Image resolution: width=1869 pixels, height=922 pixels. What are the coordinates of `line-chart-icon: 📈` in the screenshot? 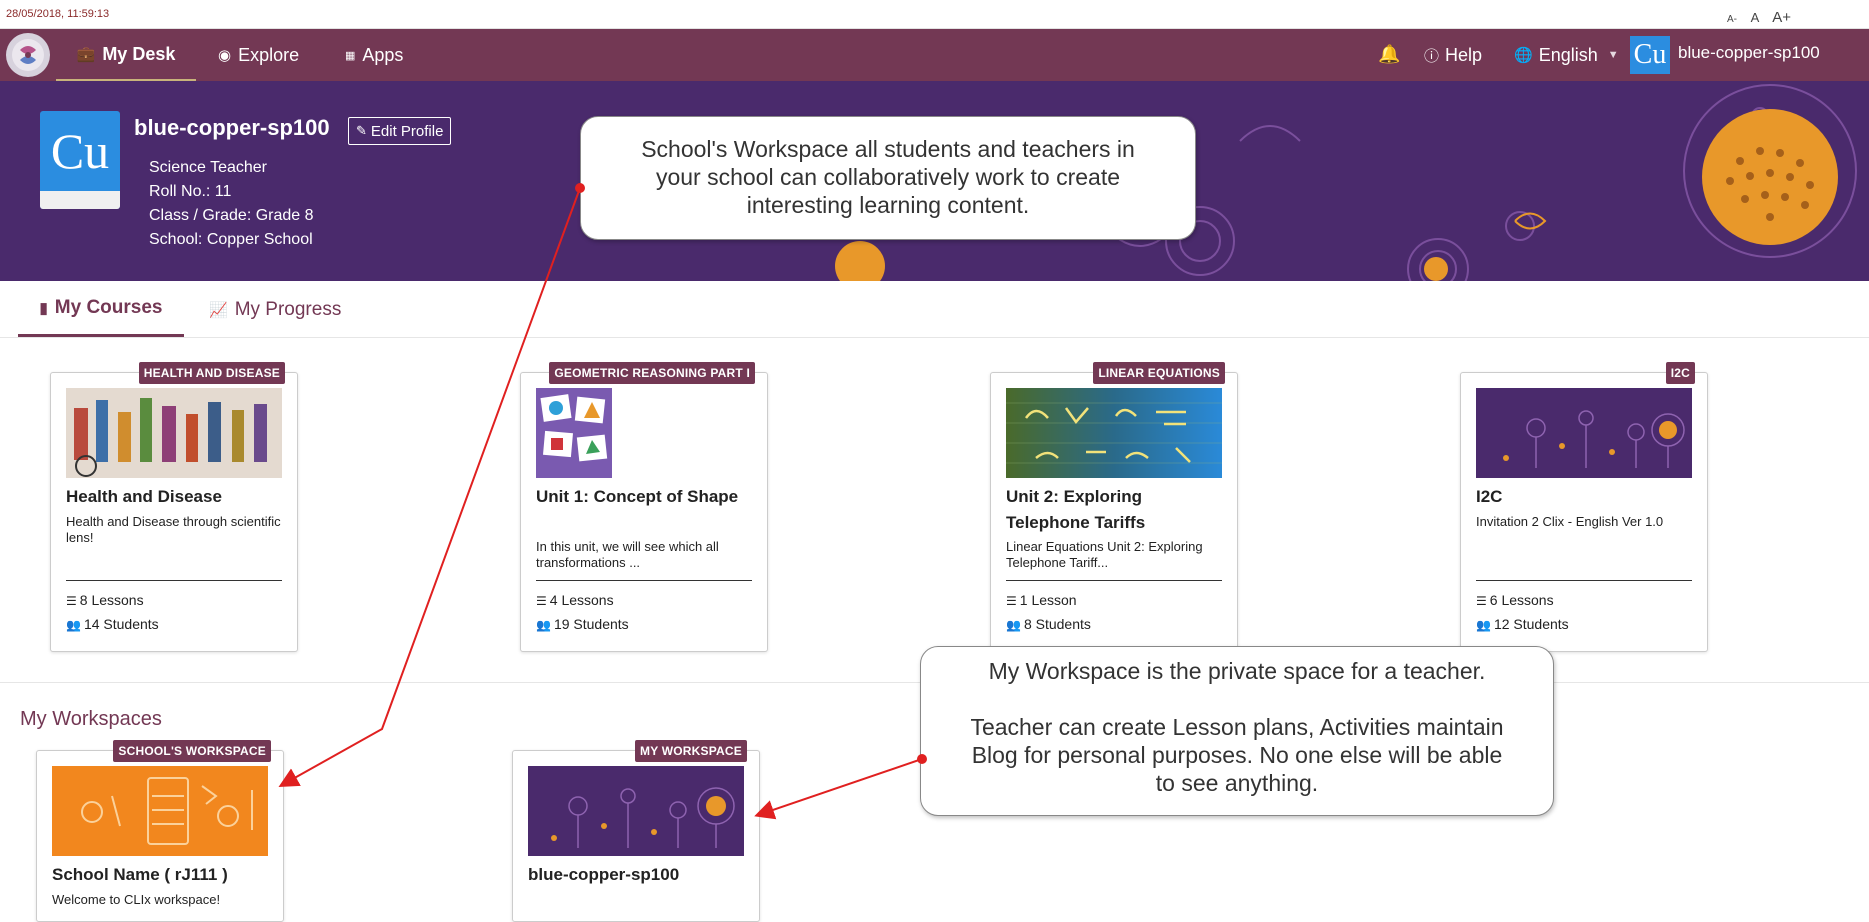 It's located at (218, 310).